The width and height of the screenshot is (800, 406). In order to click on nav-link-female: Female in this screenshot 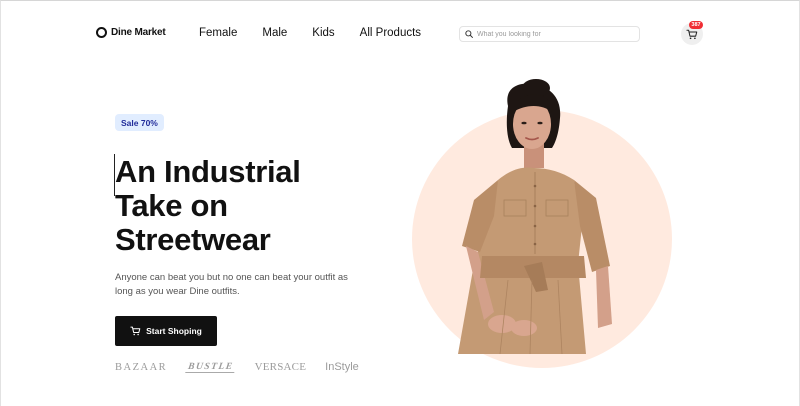, I will do `click(218, 33)`.